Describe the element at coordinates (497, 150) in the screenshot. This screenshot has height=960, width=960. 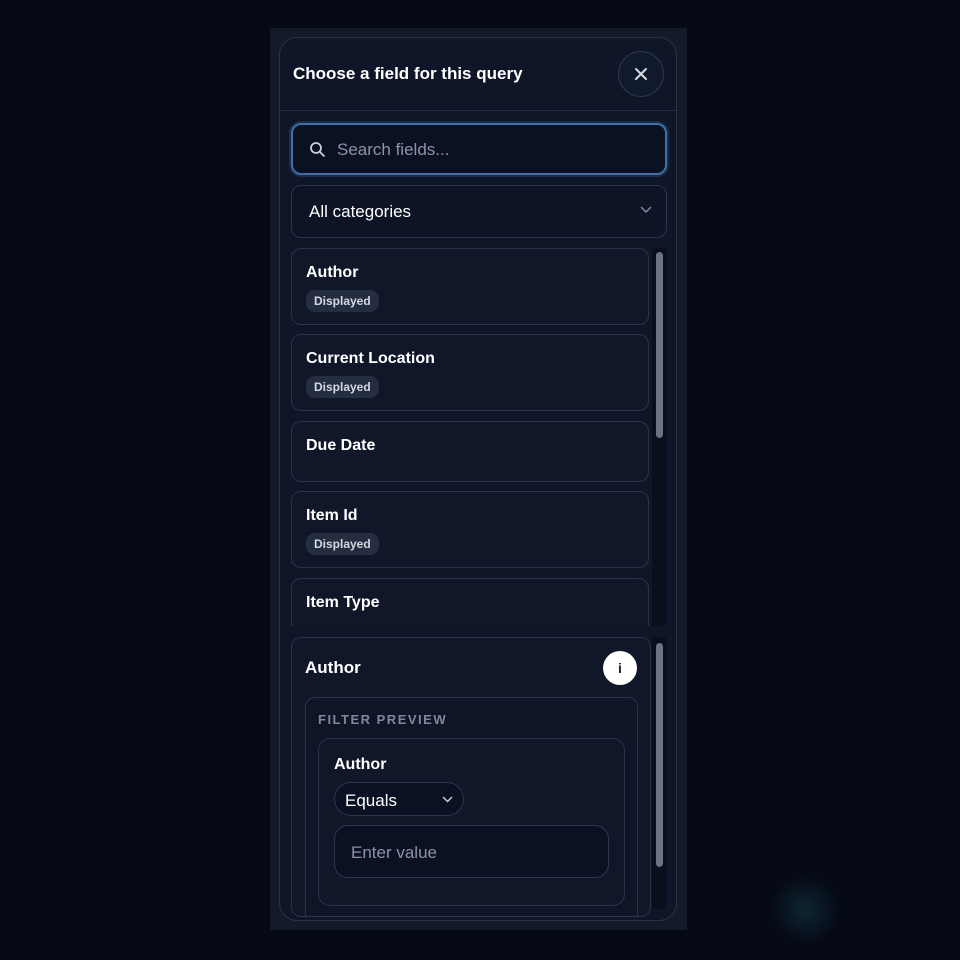
I see `search-input` at that location.